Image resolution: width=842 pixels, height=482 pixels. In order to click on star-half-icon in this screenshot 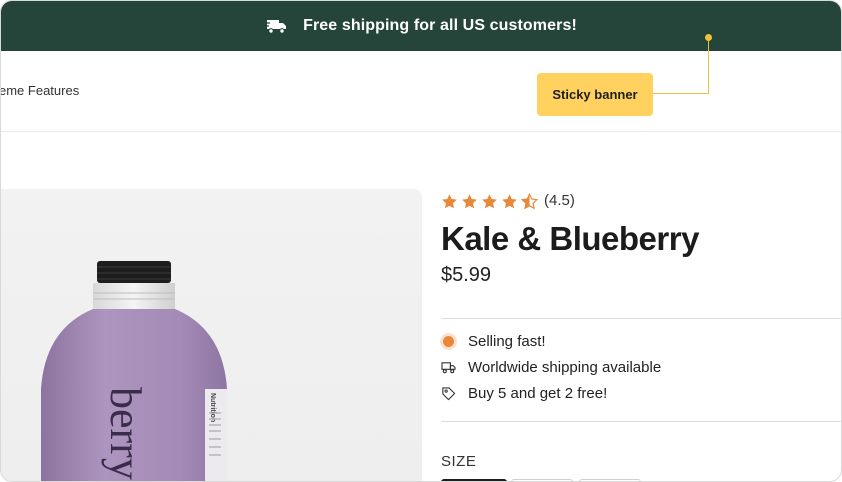, I will do `click(529, 201)`.